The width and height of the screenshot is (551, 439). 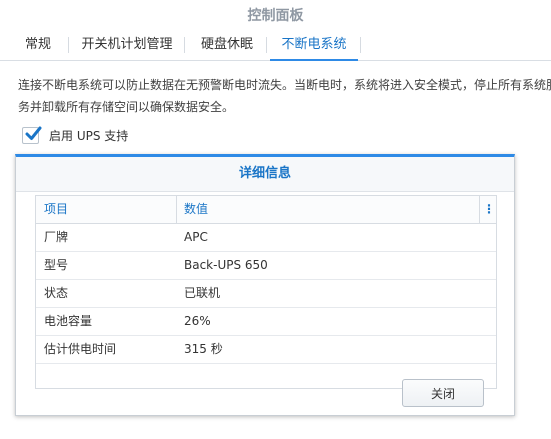 What do you see at coordinates (314, 45) in the screenshot?
I see `tab-ups: 不断电系统` at bounding box center [314, 45].